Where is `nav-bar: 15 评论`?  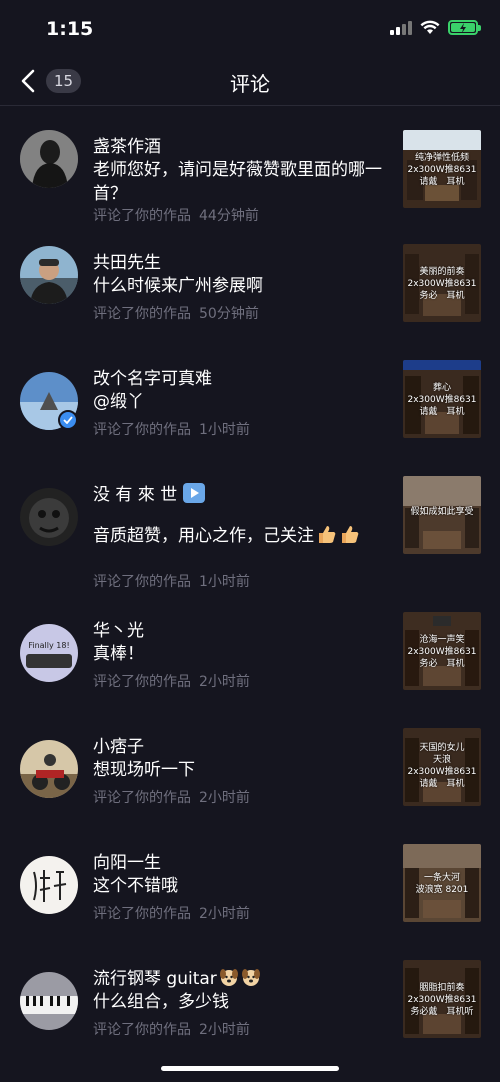
nav-bar: 15 评论 is located at coordinates (250, 82).